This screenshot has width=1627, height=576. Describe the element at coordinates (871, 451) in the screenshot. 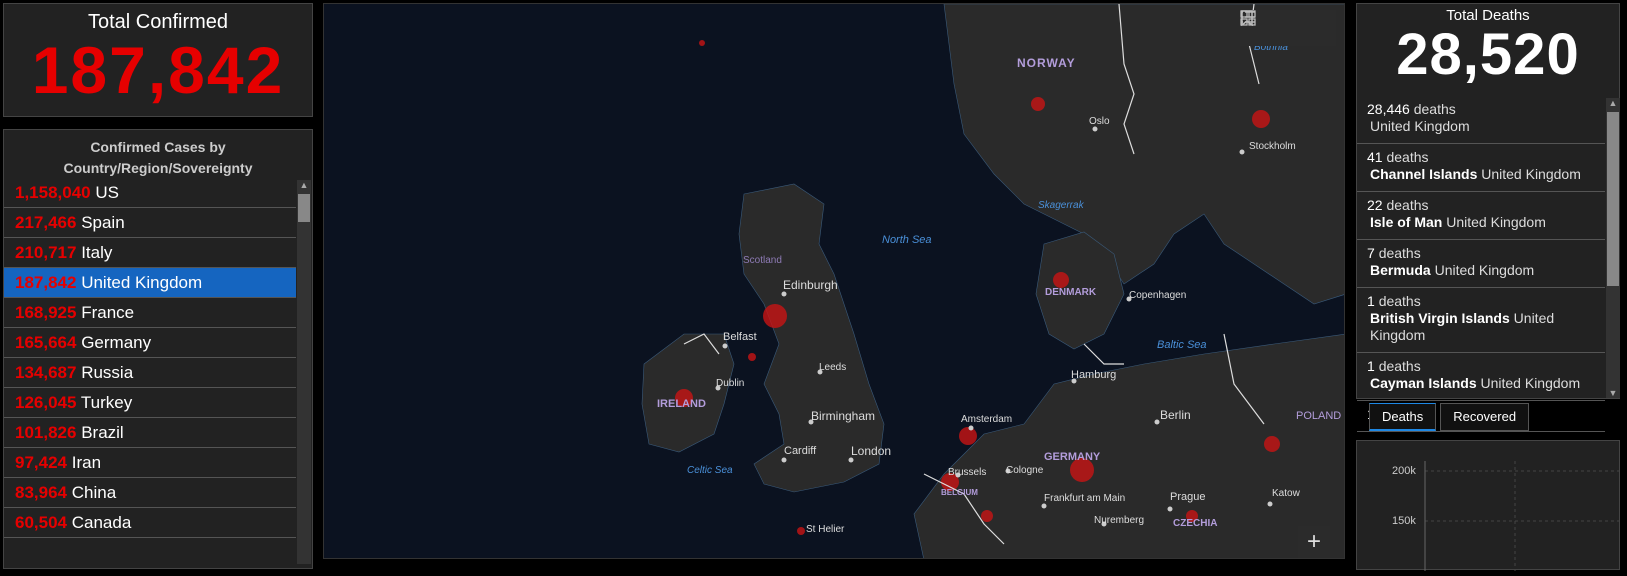

I see `map-label-london: London` at that location.